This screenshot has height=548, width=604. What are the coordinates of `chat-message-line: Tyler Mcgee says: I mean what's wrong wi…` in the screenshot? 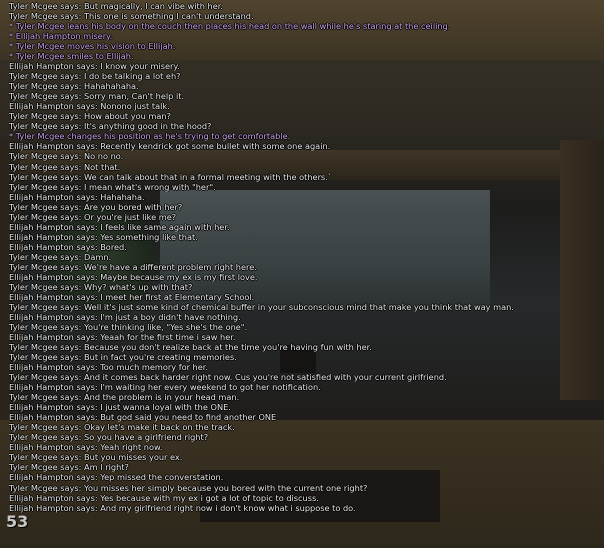 It's located at (112, 186).